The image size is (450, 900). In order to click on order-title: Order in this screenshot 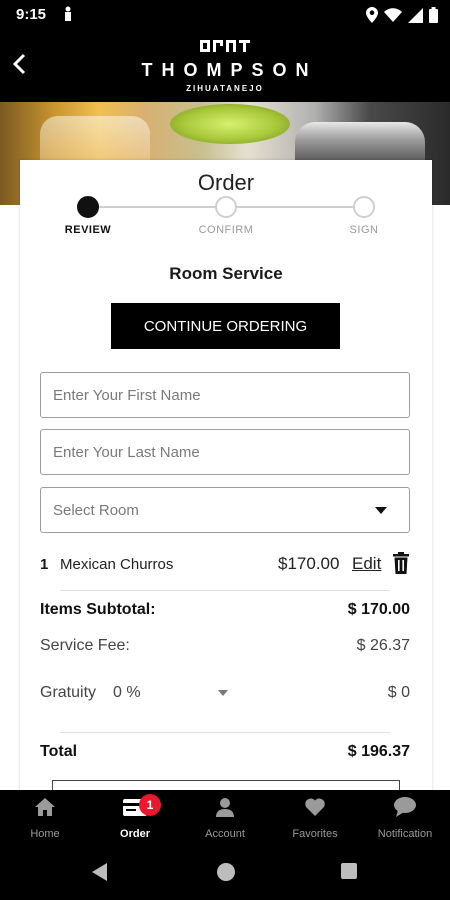, I will do `click(226, 182)`.